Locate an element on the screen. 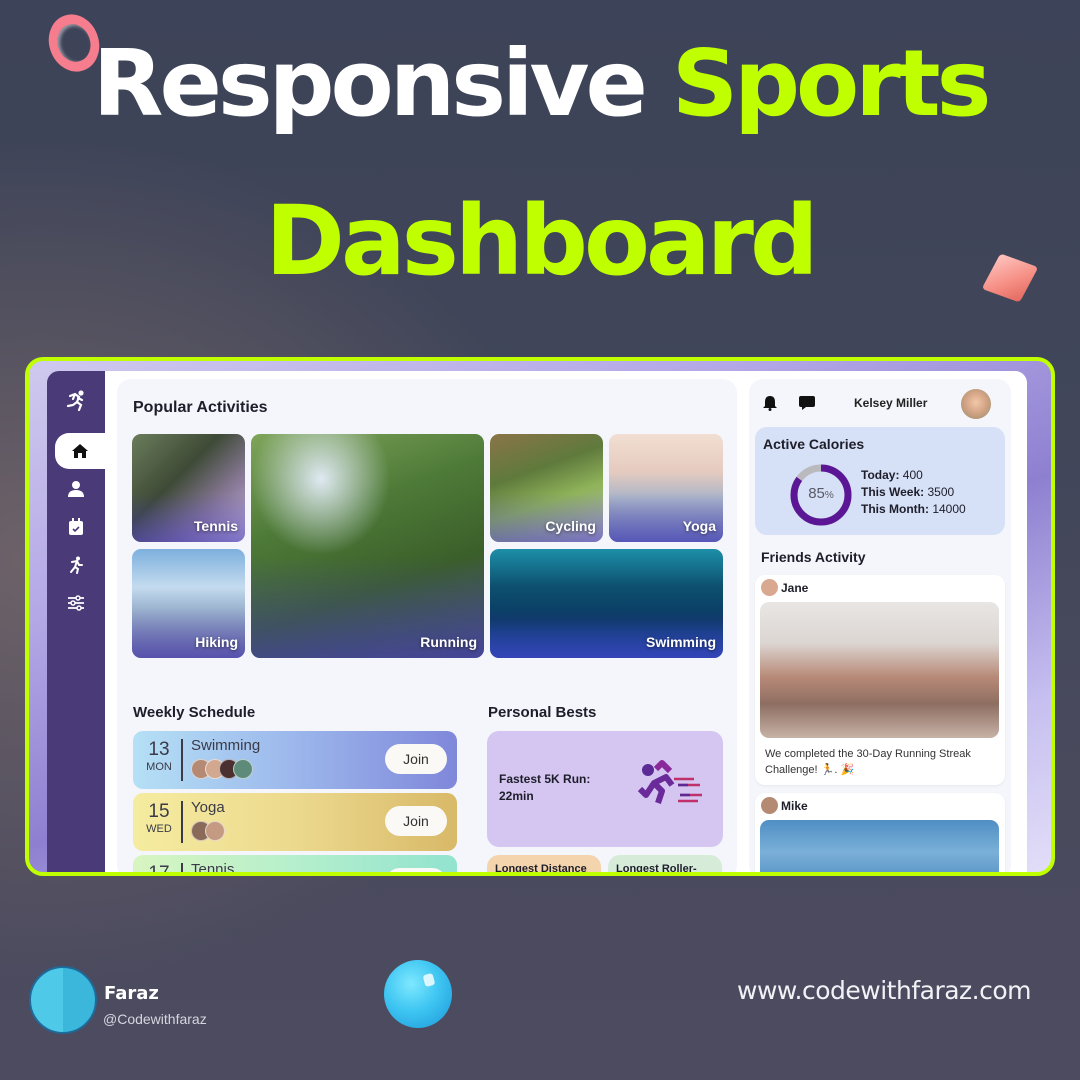 The width and height of the screenshot is (1080, 1080). activity-label: Tennis is located at coordinates (215, 526).